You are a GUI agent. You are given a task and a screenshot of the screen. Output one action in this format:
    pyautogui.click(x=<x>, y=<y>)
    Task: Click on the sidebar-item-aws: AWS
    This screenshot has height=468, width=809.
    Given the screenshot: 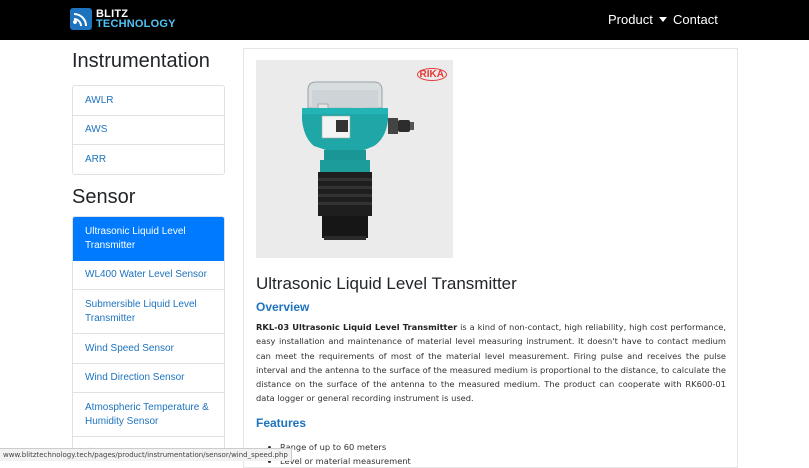 What is the action you would take?
    pyautogui.click(x=148, y=130)
    